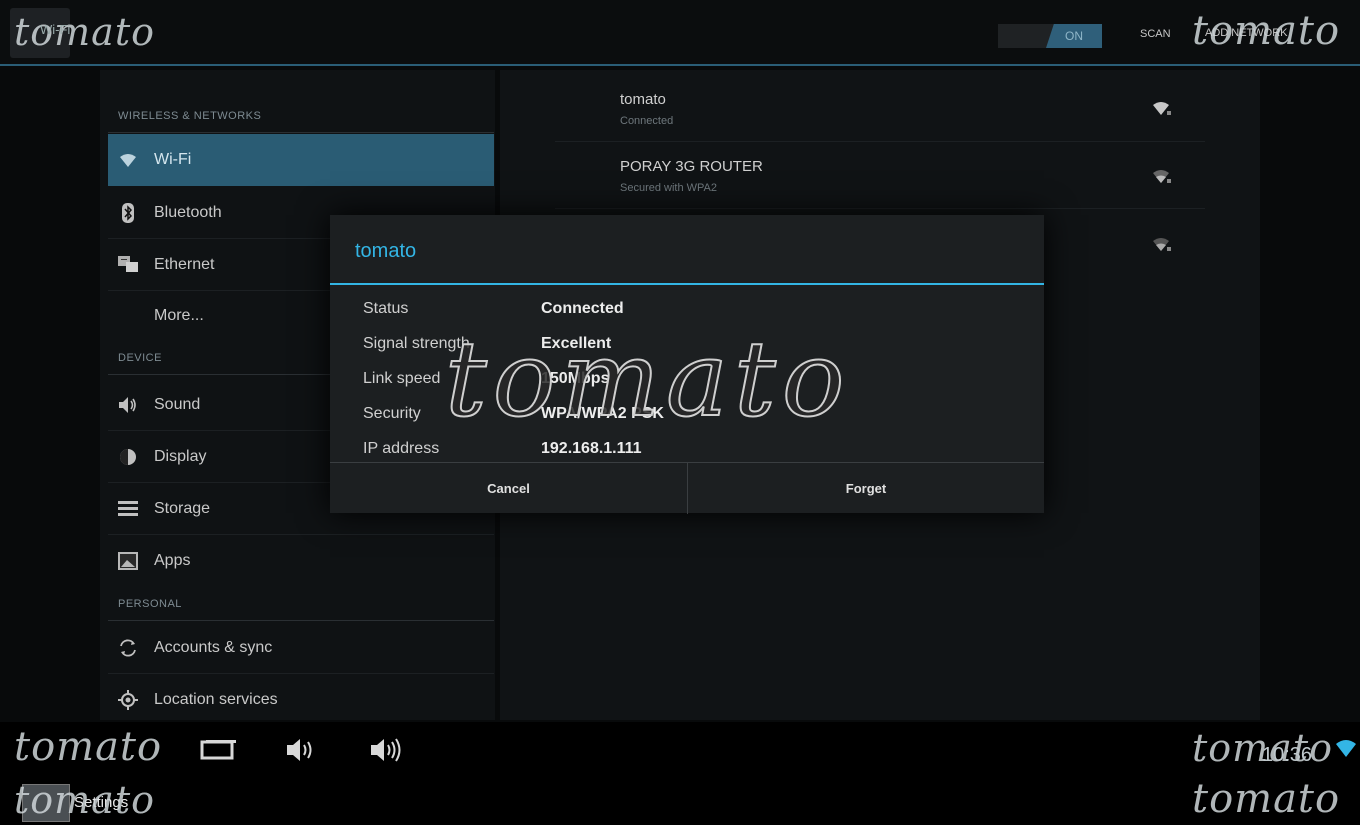 The height and width of the screenshot is (825, 1360). I want to click on network-item-tomato, so click(880, 109).